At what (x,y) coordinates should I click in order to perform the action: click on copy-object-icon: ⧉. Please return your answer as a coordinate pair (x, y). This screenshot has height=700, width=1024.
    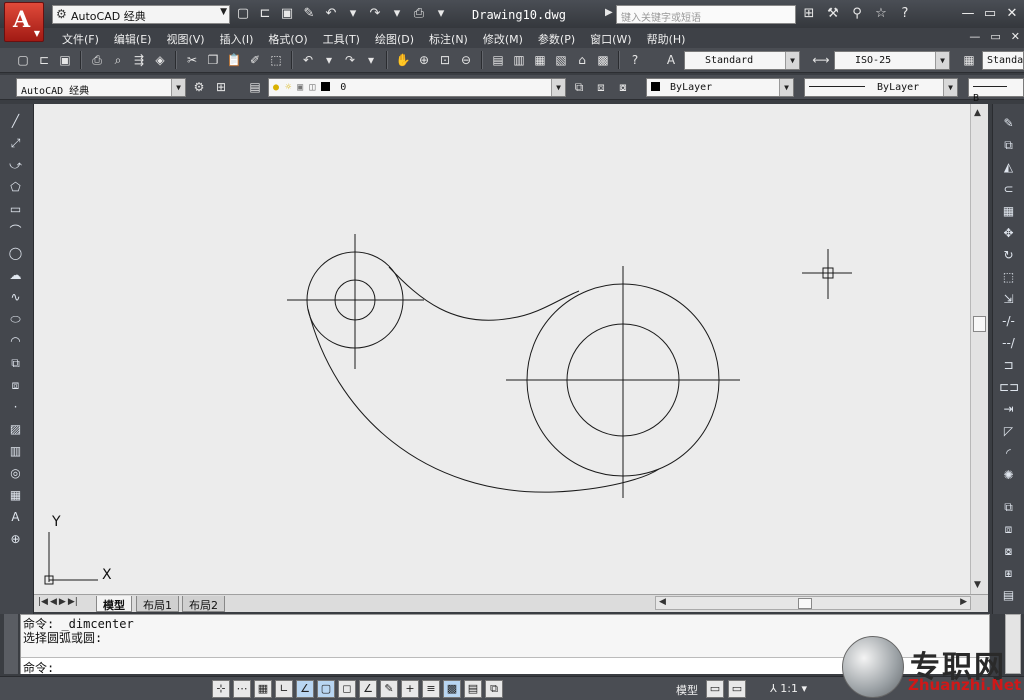
    Looking at the image, I should click on (1008, 145).